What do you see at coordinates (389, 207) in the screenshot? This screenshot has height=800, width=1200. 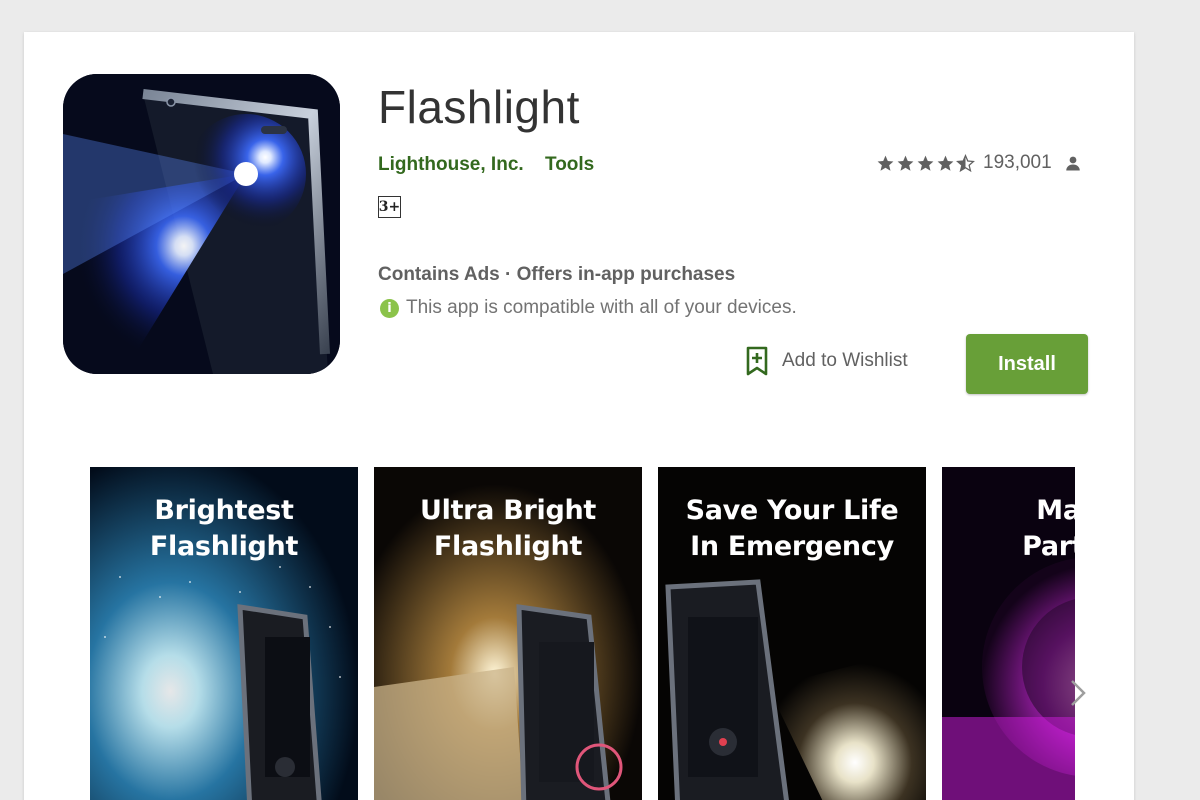 I see `content-rating-badge: 3+` at bounding box center [389, 207].